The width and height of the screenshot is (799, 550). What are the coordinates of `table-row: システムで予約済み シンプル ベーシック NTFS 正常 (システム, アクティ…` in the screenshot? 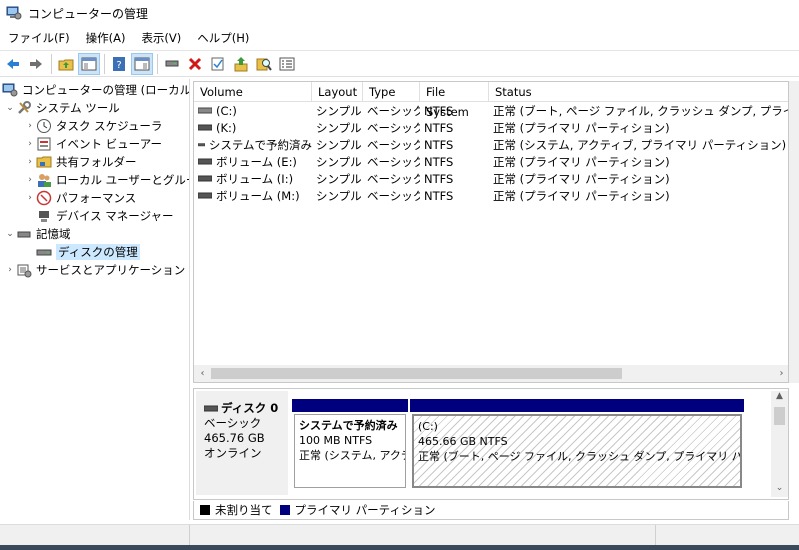 It's located at (491, 144).